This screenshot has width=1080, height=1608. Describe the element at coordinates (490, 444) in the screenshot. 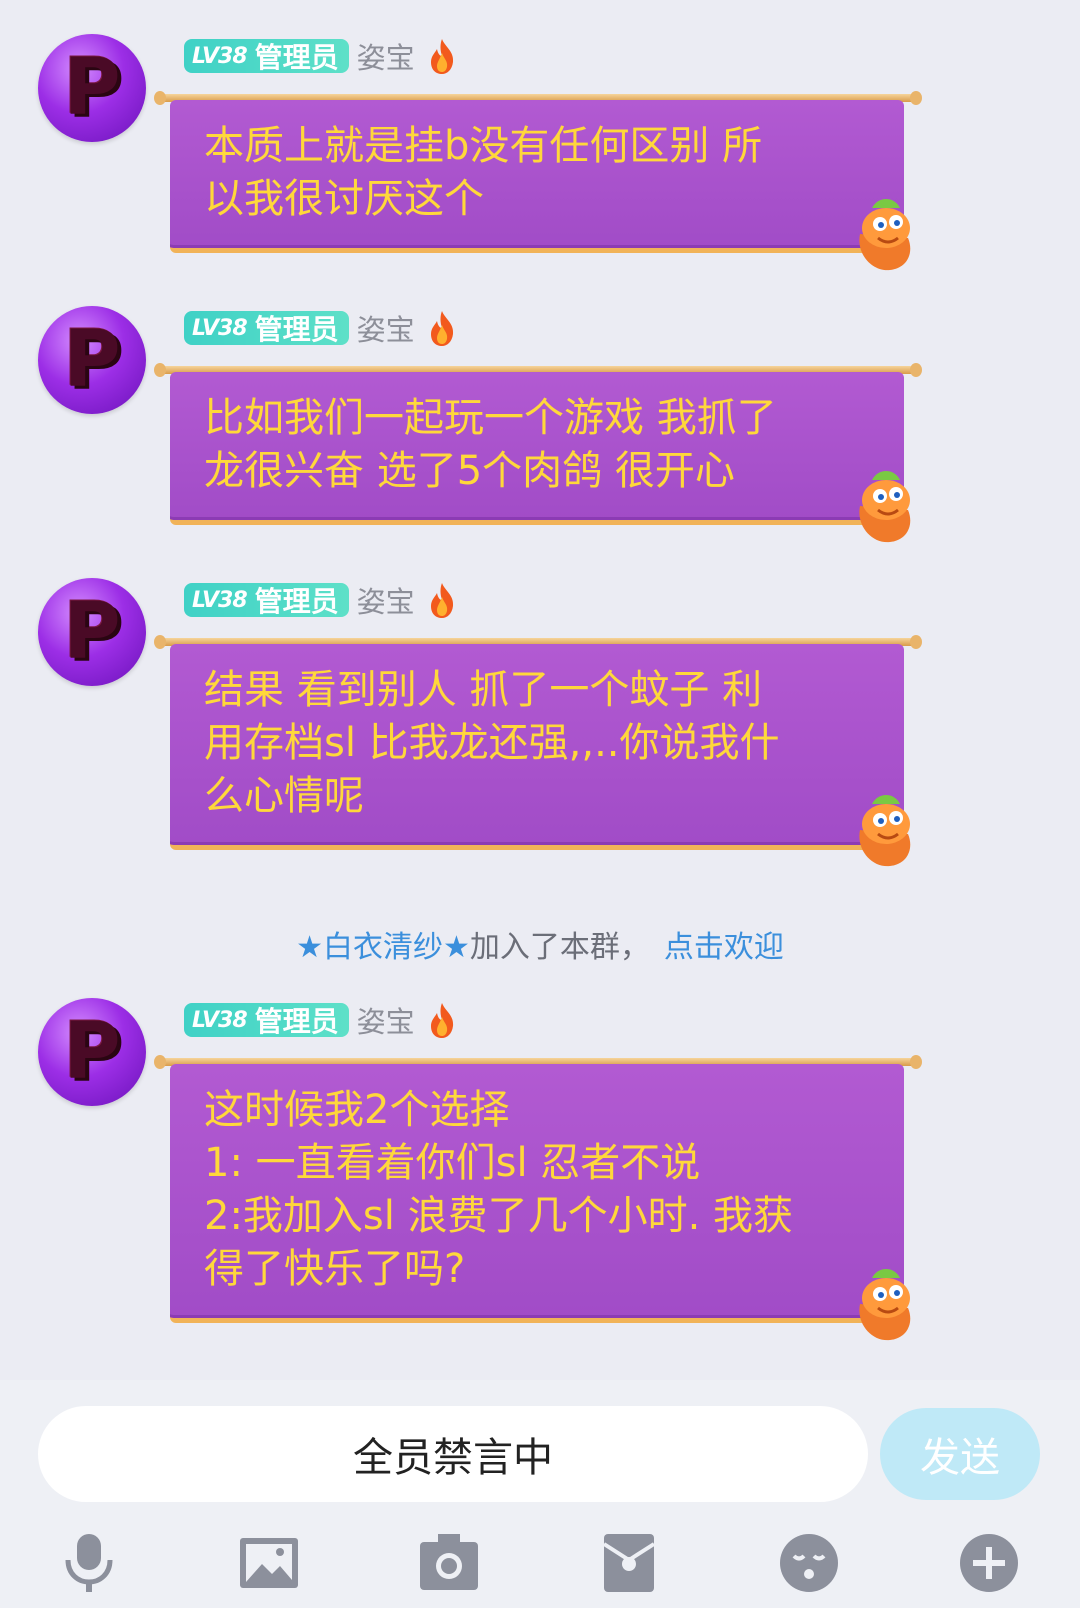

I see `message-text: 比如我们一起玩一个游戏 我抓了 龙很兴奋 选了5个肉鸽 很开心` at that location.